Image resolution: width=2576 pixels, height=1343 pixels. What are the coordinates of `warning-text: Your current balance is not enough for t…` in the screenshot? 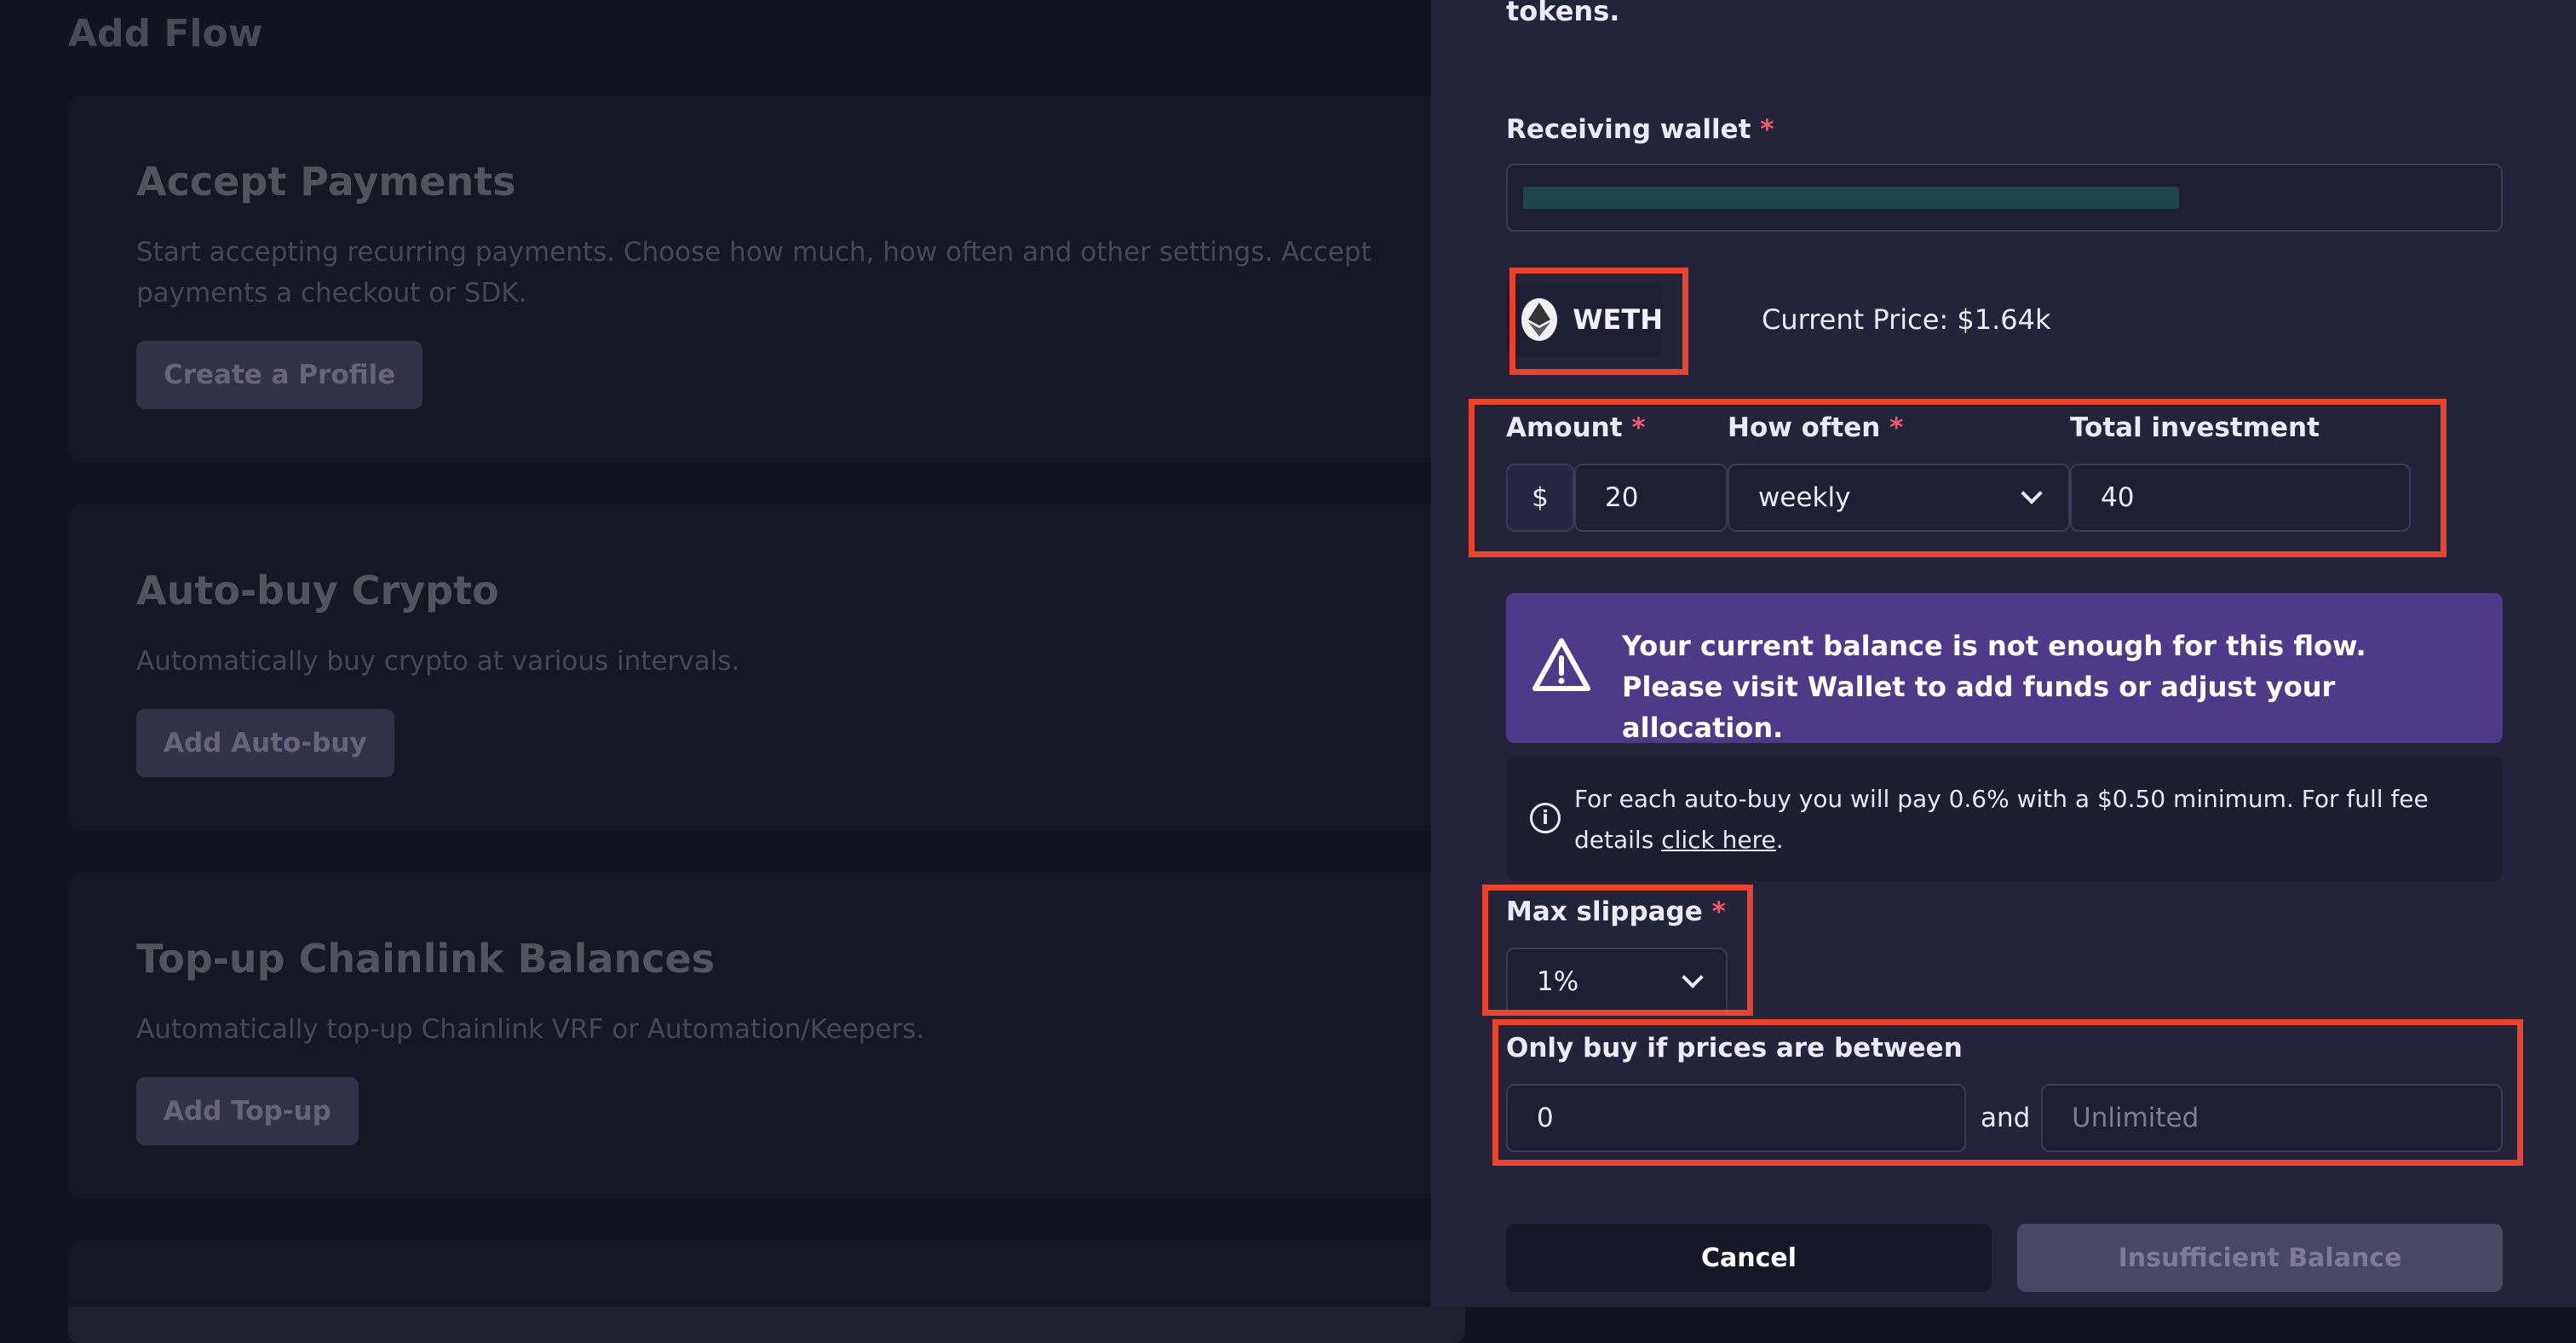 It's located at (1994, 687).